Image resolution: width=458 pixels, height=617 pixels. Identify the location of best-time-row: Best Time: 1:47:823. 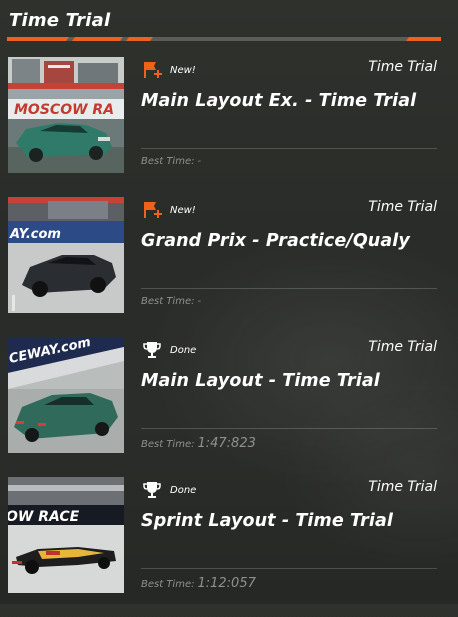
(198, 443).